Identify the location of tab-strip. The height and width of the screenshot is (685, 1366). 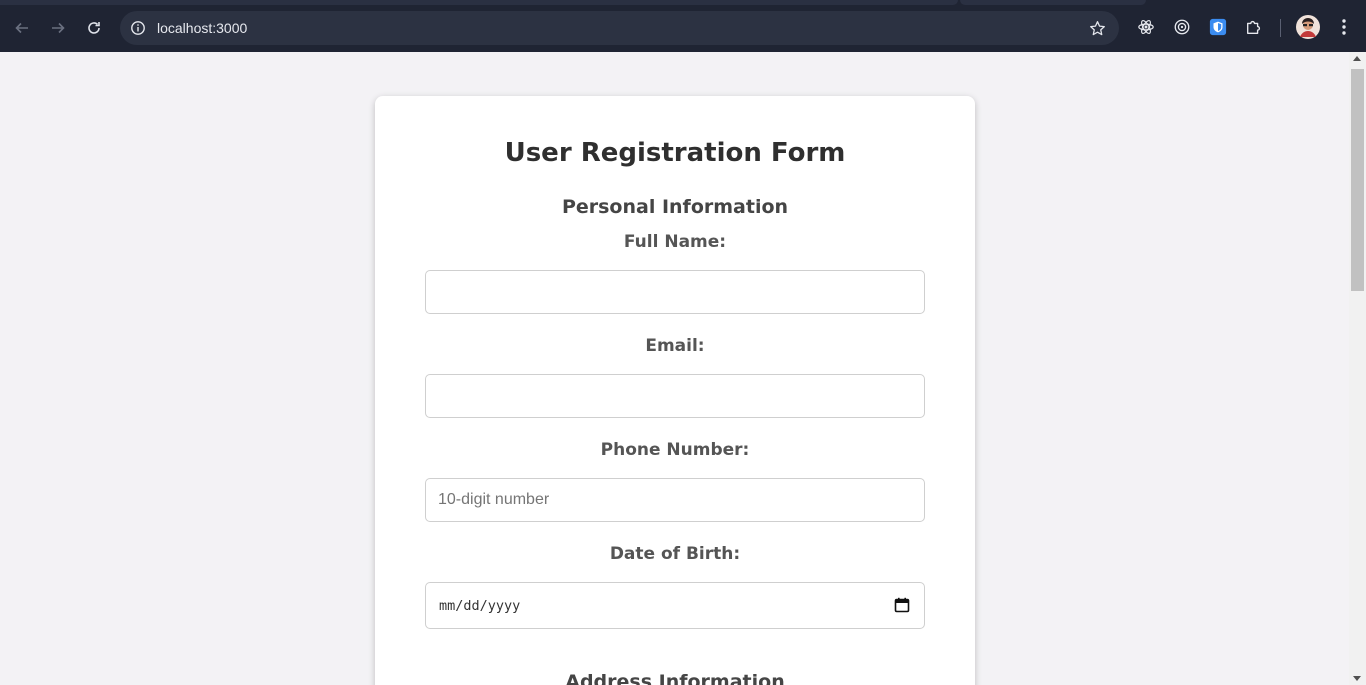
(479, 2).